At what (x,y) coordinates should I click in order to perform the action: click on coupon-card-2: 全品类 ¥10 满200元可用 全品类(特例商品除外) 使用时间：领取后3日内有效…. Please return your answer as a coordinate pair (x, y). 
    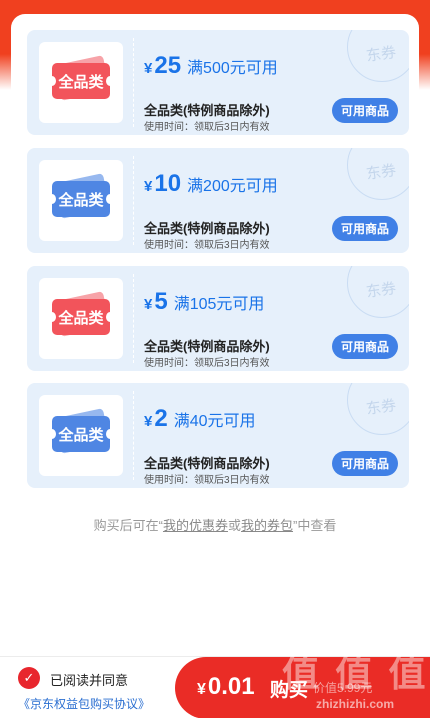
    Looking at the image, I should click on (218, 200).